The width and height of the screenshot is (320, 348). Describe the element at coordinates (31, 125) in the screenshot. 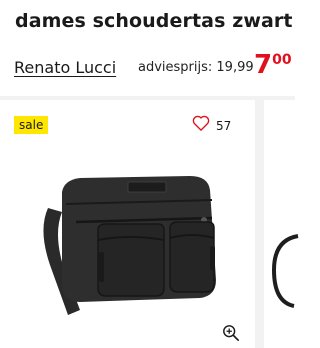

I see `sale-badge: sale` at that location.